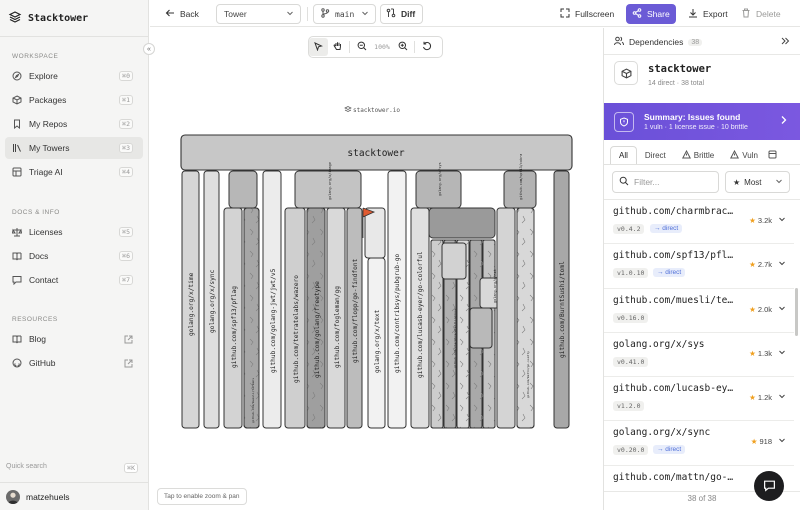 Image resolution: width=800 pixels, height=510 pixels. I want to click on sidebar-item-docs: Docs ⌘6, so click(74, 256).